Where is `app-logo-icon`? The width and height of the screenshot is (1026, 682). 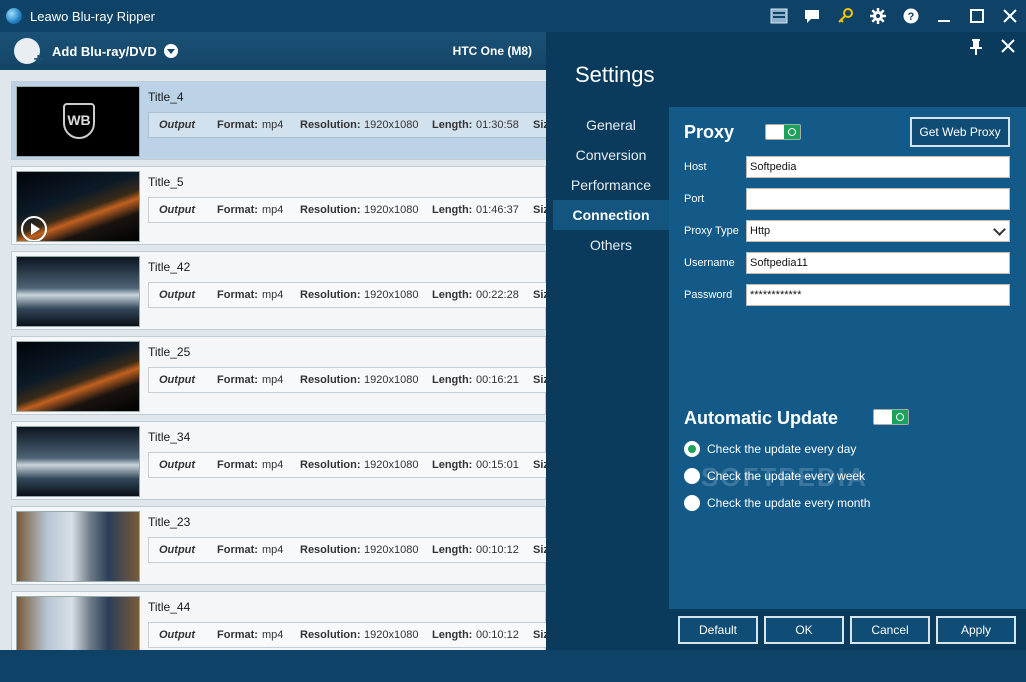
app-logo-icon is located at coordinates (14, 16).